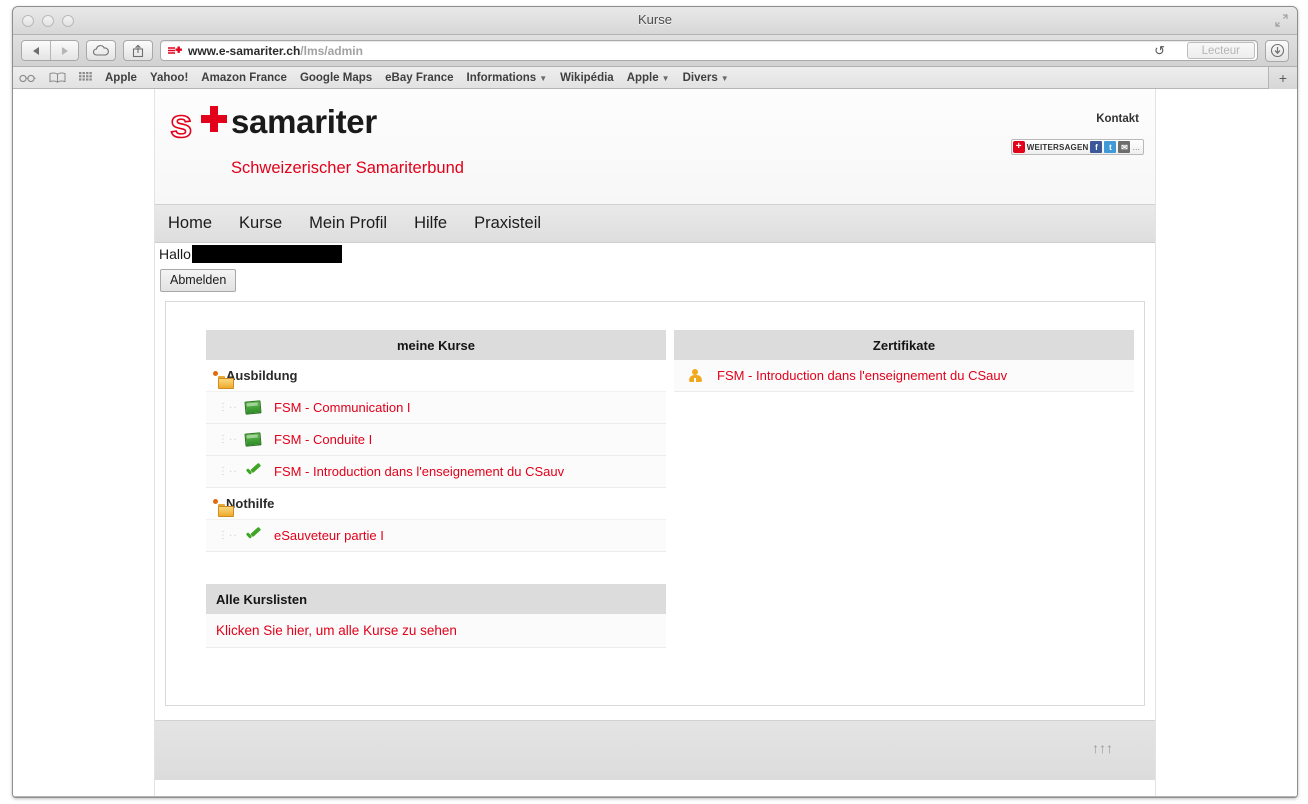  Describe the element at coordinates (1018, 147) in the screenshot. I see `share-plus-icon: +` at that location.